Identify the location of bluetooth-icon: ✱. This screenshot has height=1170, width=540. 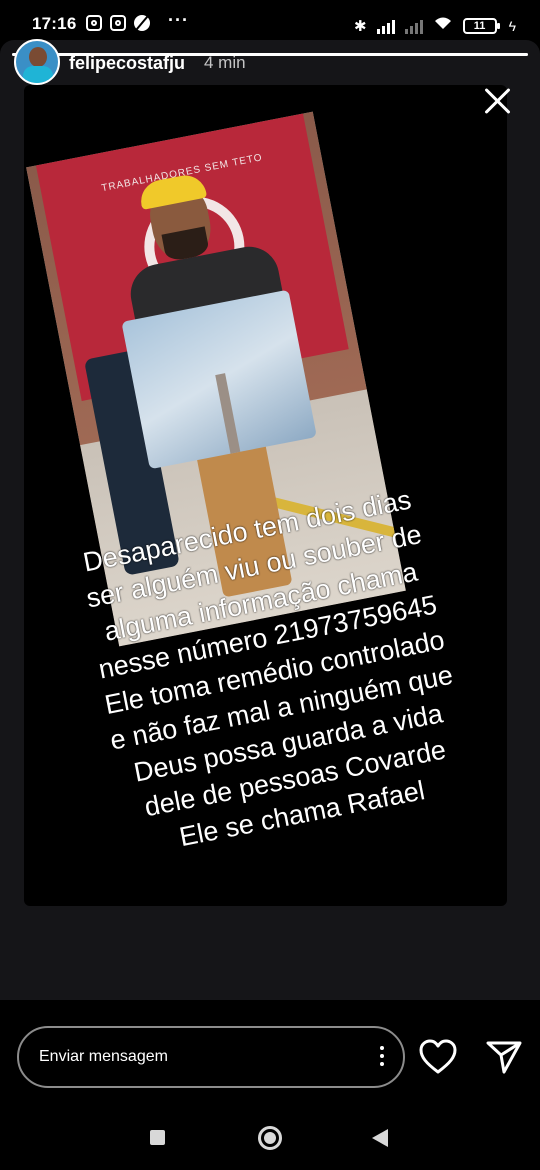
(360, 26).